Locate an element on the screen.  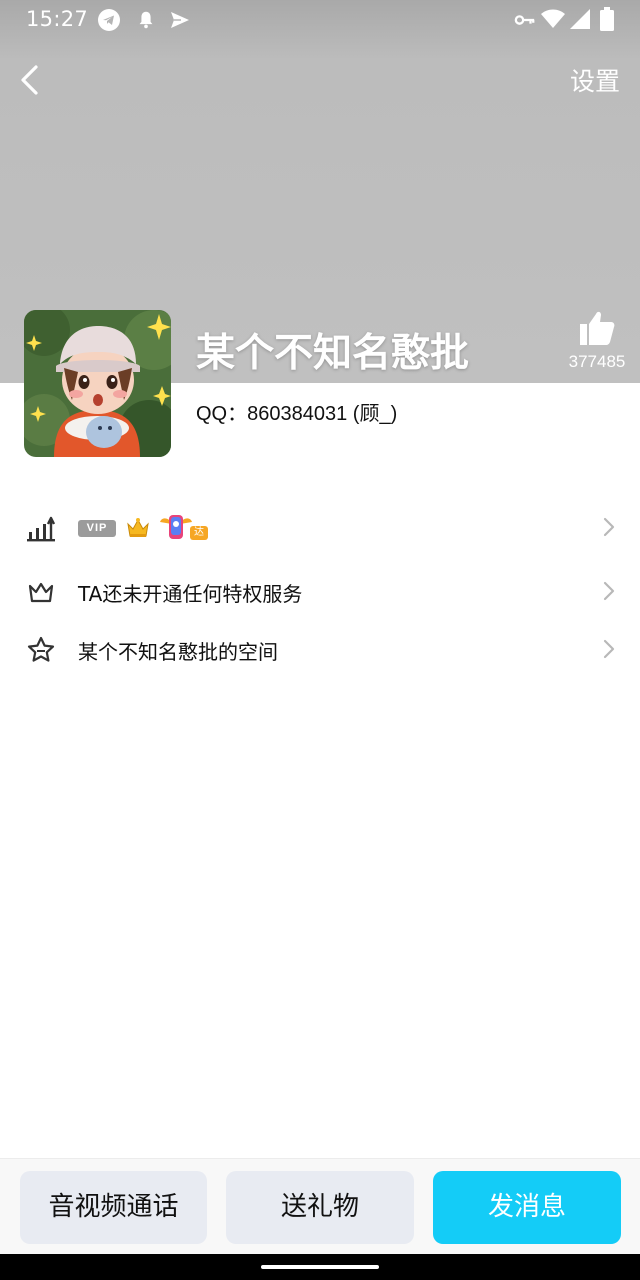
cellular-signal-icon is located at coordinates (580, 19).